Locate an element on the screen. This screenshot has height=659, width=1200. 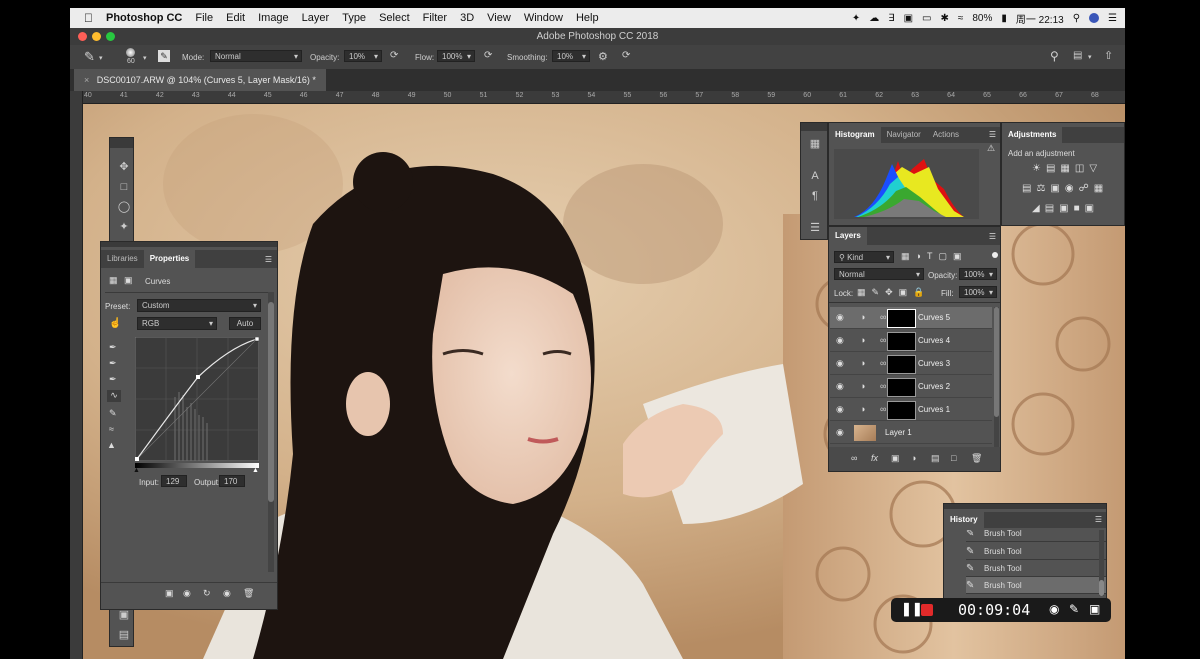
layer-row-curves-1: ◉ ◑ ∞ Curves 1 is located at coordinates (911, 410).